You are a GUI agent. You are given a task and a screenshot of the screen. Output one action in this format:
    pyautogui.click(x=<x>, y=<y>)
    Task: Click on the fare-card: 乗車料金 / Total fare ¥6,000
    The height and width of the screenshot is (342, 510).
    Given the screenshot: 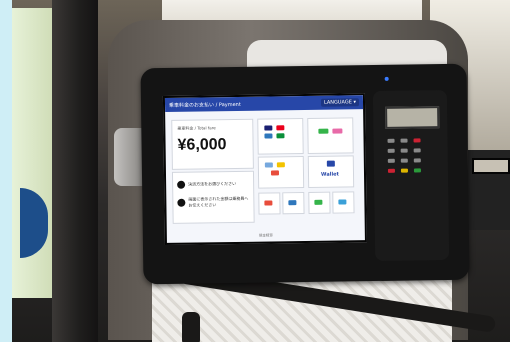 What is the action you would take?
    pyautogui.click(x=212, y=144)
    